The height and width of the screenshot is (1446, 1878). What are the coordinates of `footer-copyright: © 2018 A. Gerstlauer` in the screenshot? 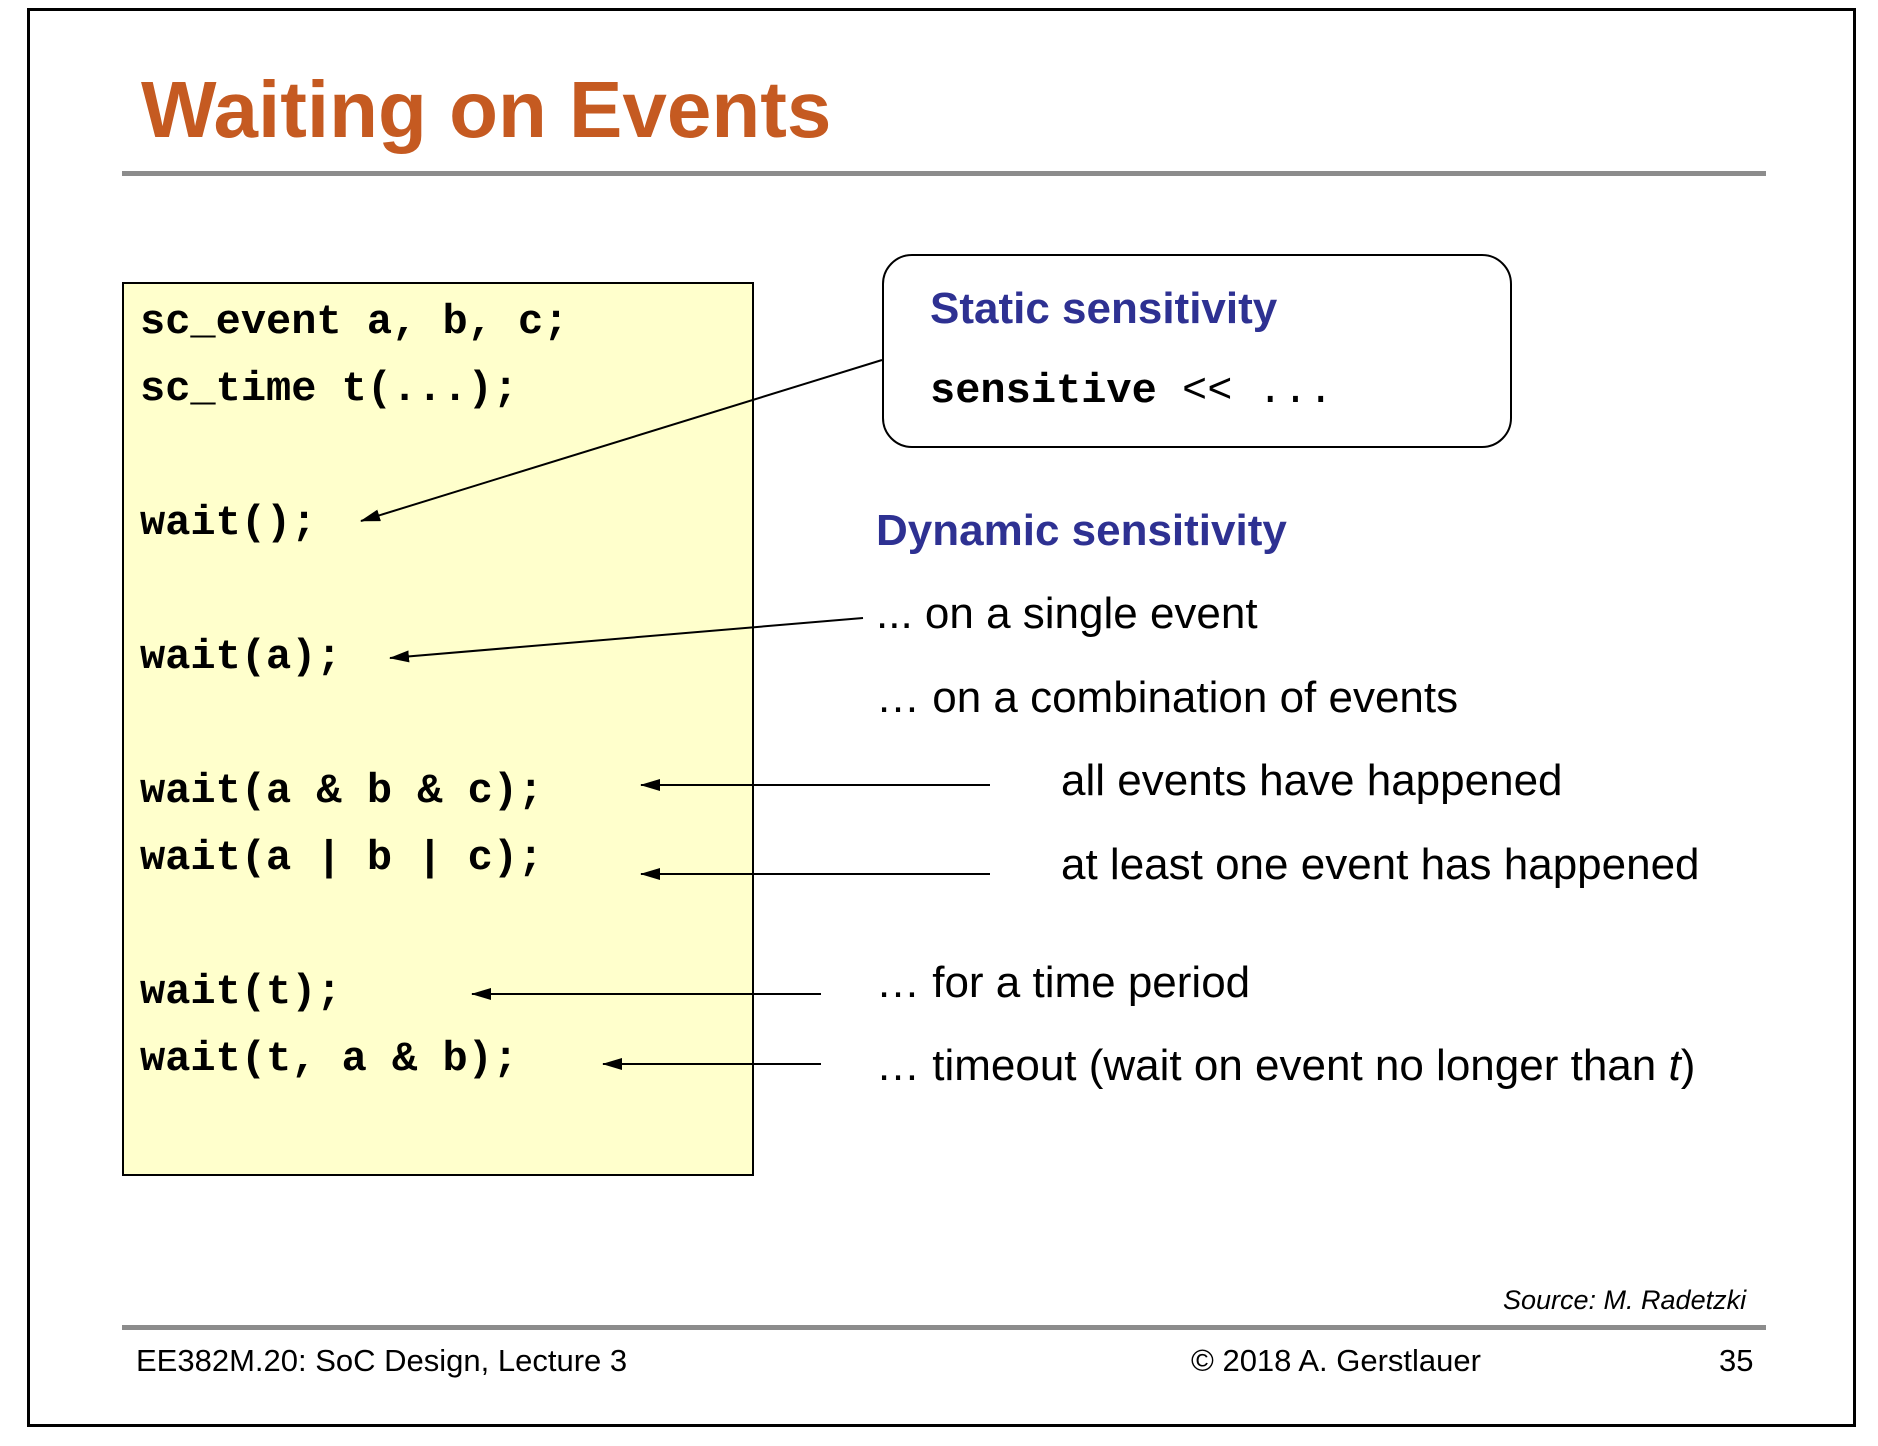 It's located at (1336, 1360).